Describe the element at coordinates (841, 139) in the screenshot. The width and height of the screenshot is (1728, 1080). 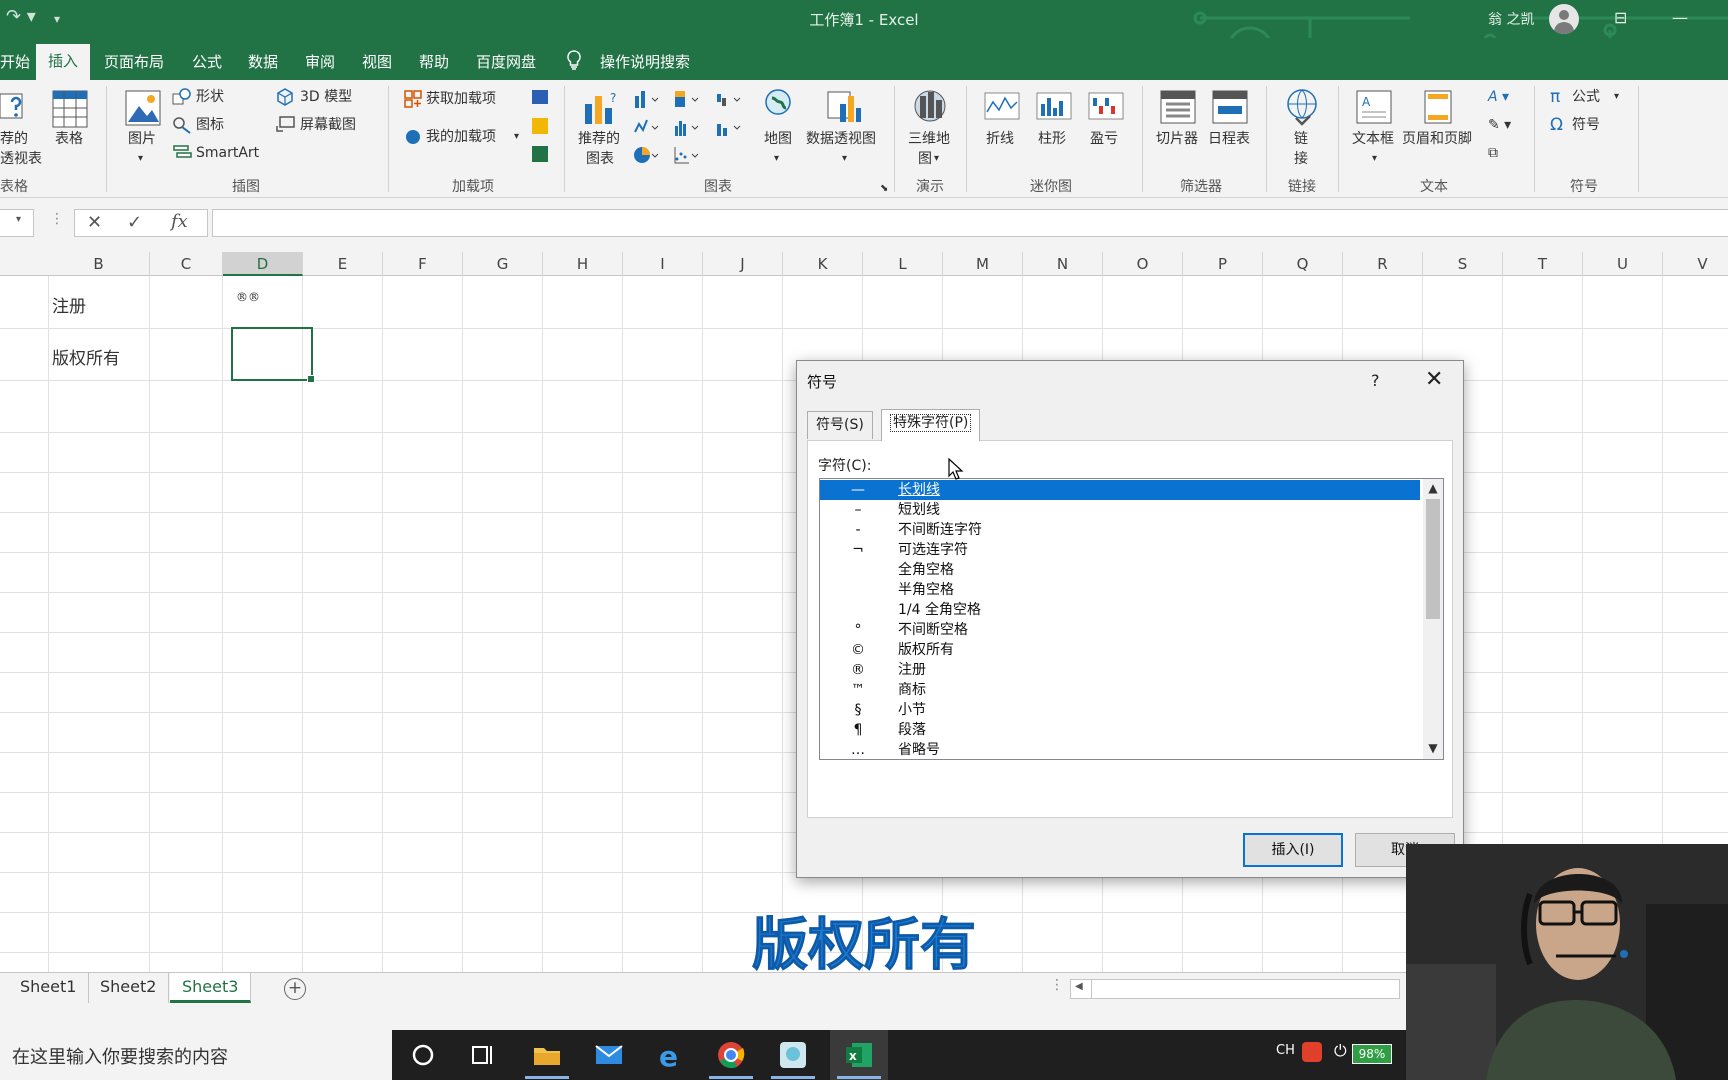
I see `pivot-chart-button: 数据透视图` at that location.